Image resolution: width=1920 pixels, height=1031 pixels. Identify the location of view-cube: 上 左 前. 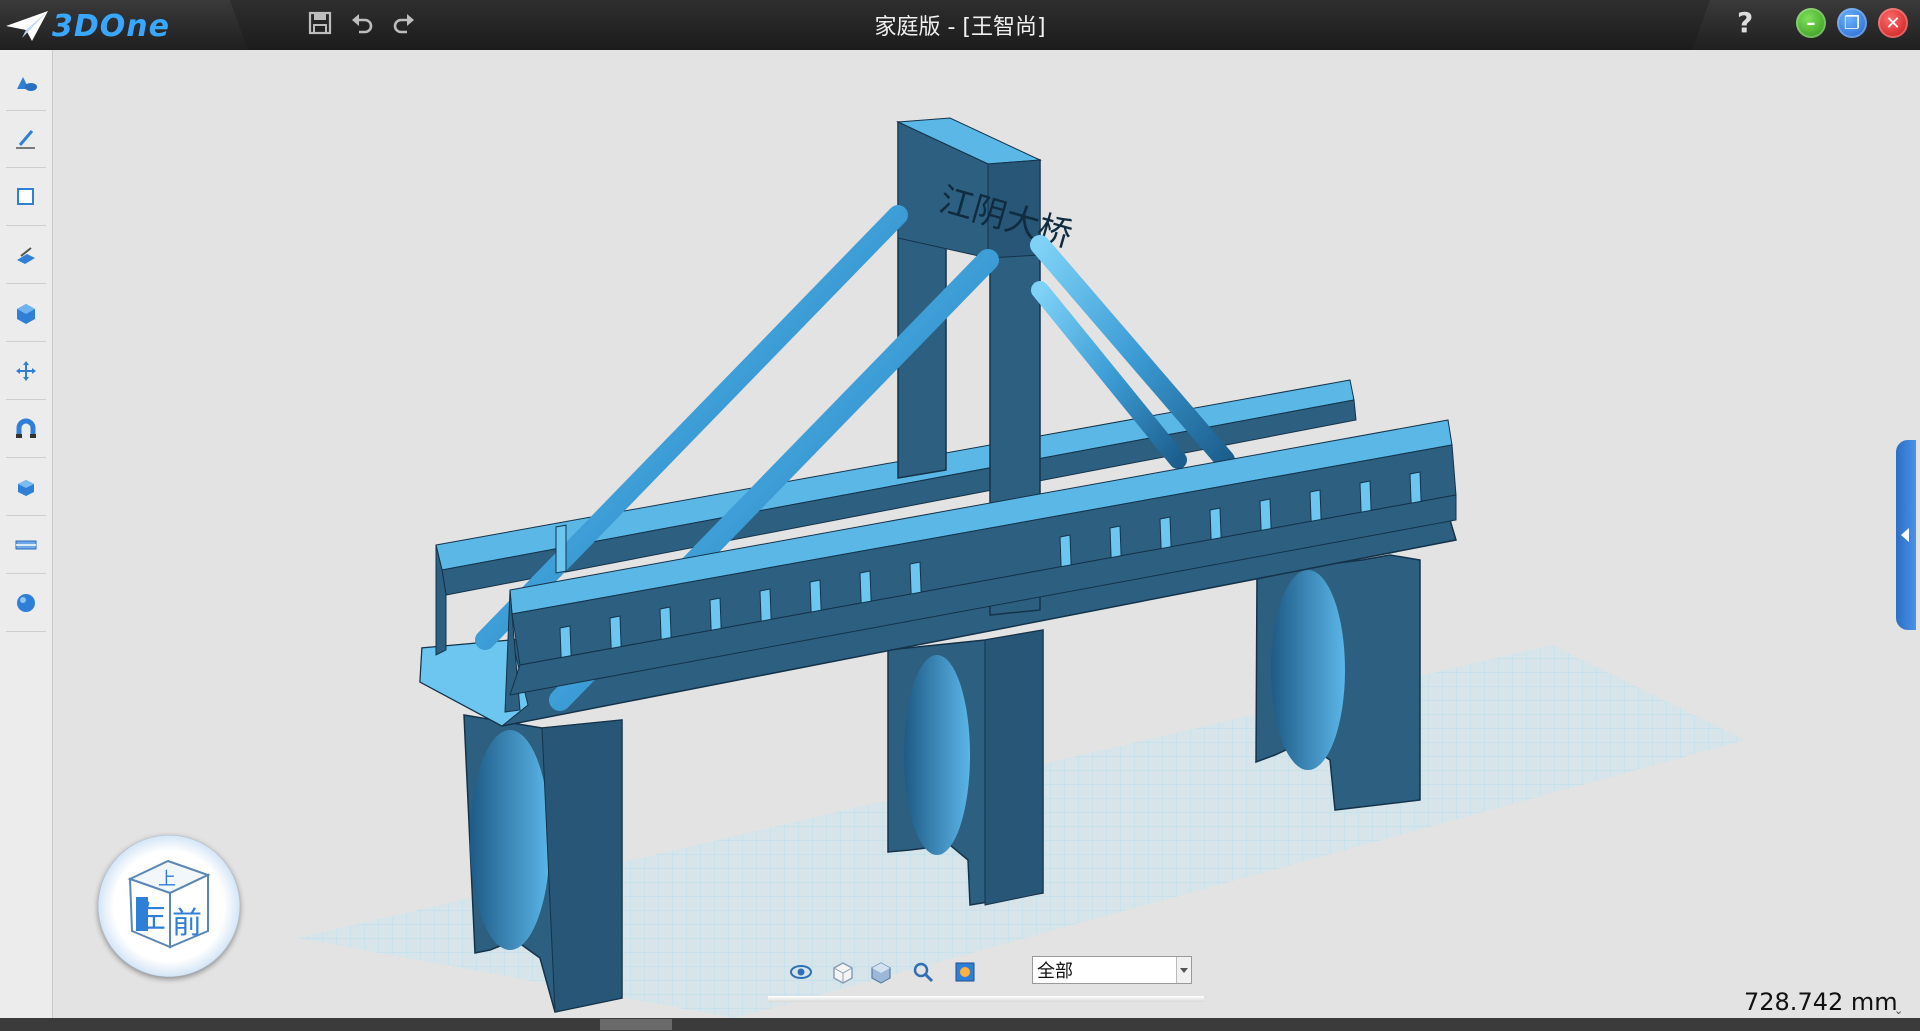
(169, 906).